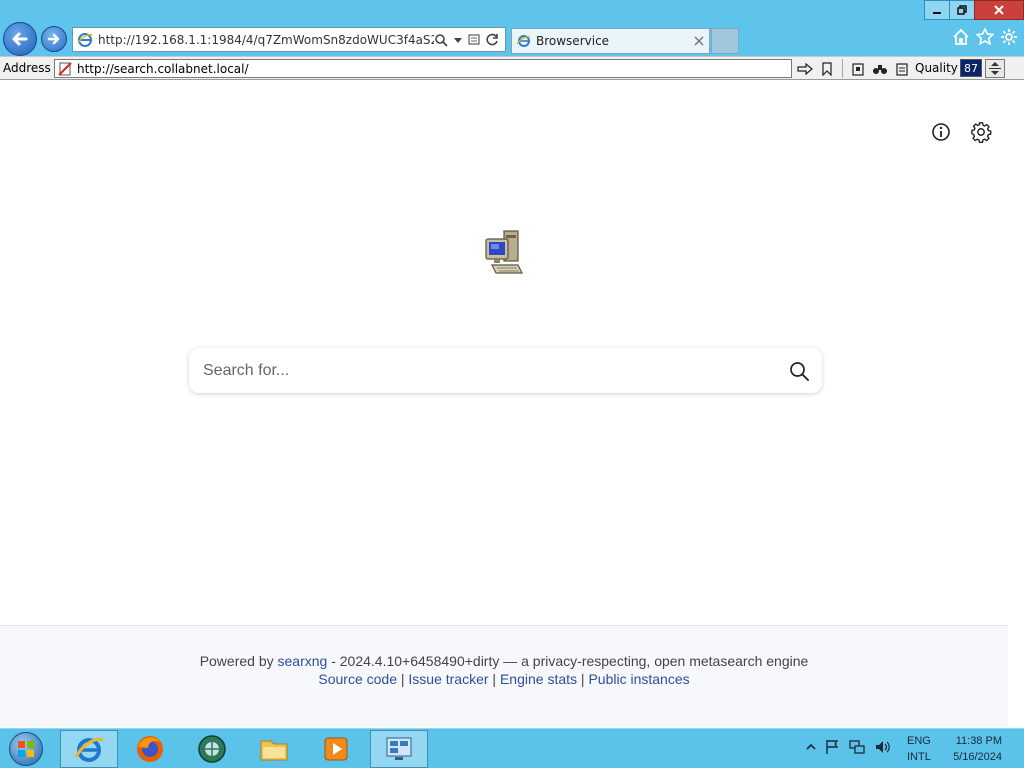 The width and height of the screenshot is (1024, 768). Describe the element at coordinates (1009, 37) in the screenshot. I see `tools-gear-icon` at that location.